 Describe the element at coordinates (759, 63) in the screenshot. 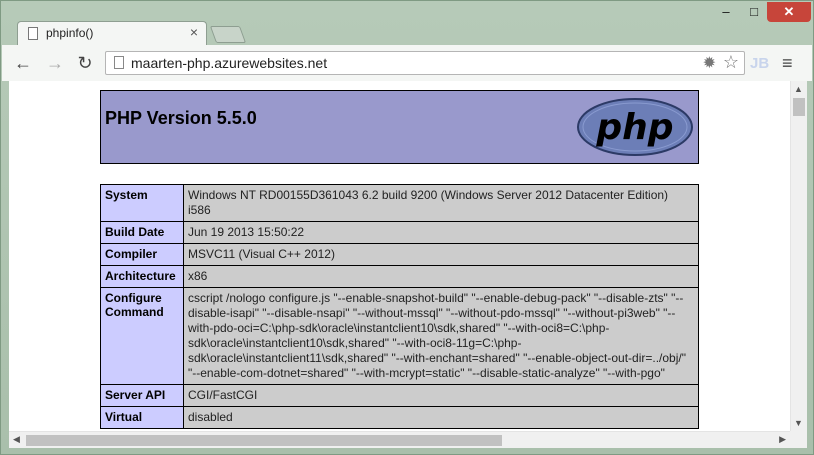

I see `jetbrains-extension-icon: JB` at that location.